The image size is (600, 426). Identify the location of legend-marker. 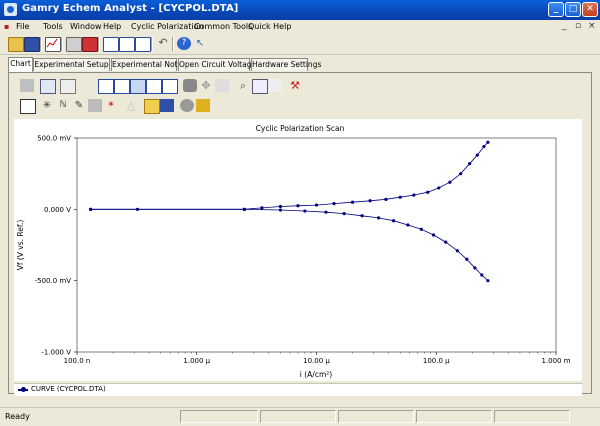
(23, 389).